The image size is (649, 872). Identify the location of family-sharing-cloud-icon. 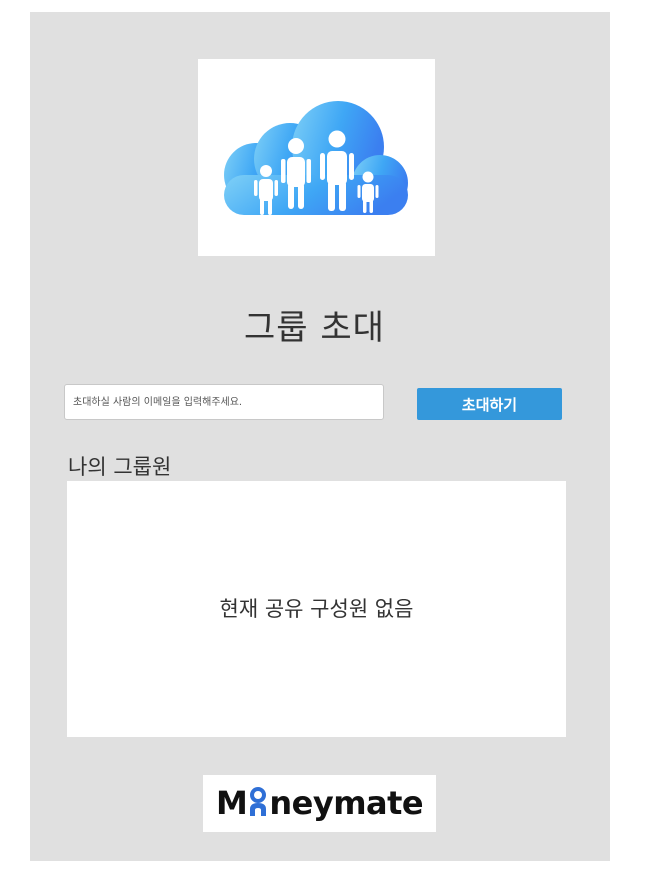
(316, 158).